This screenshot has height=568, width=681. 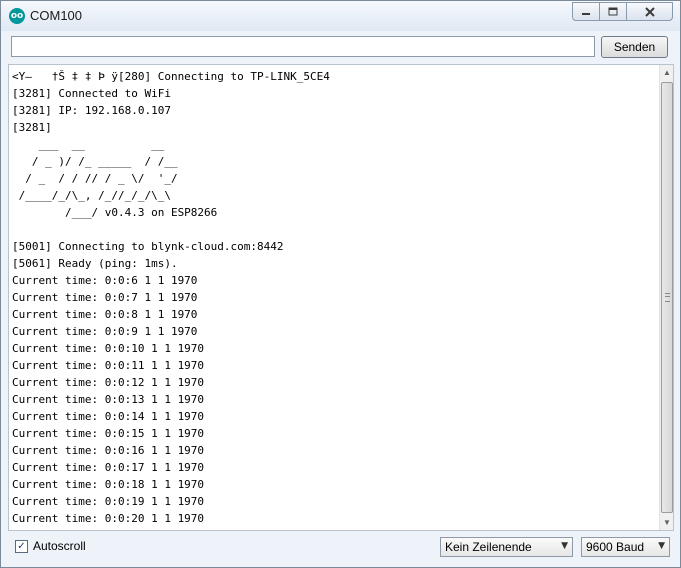 I want to click on close-icon, so click(x=649, y=11).